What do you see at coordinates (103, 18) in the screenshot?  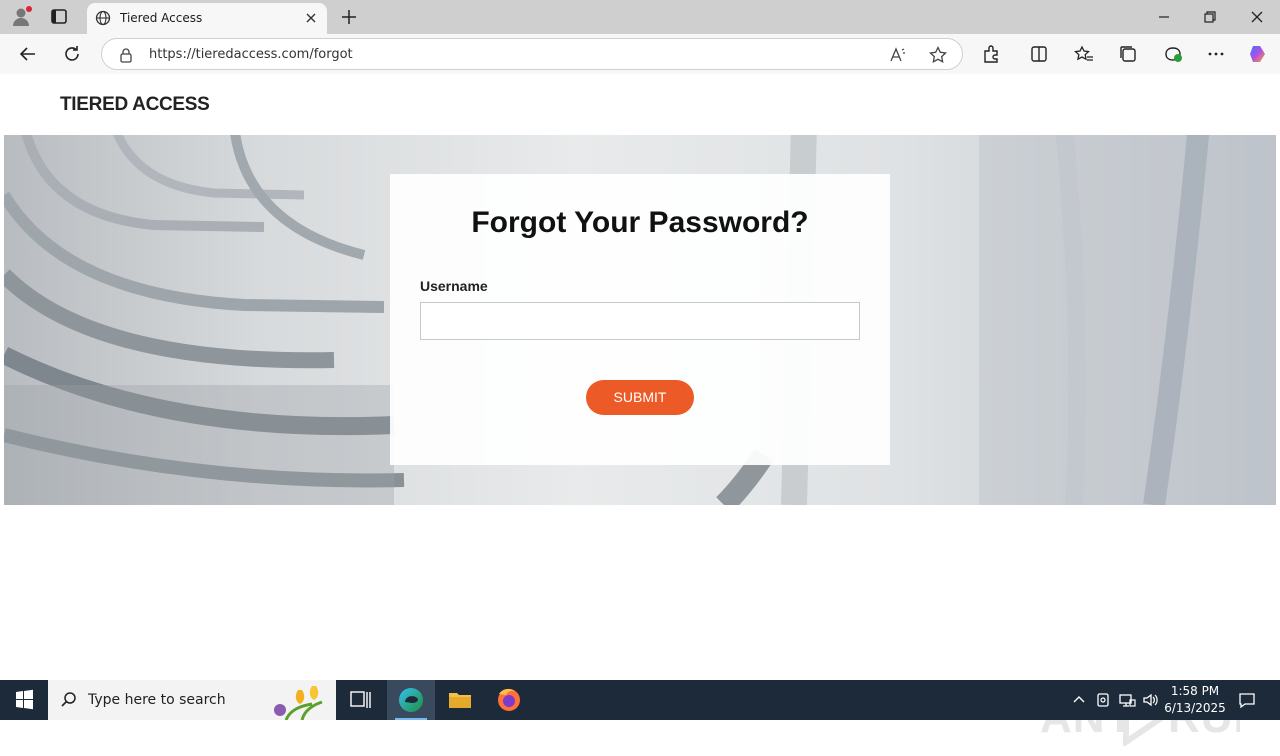 I see `globe-icon` at bounding box center [103, 18].